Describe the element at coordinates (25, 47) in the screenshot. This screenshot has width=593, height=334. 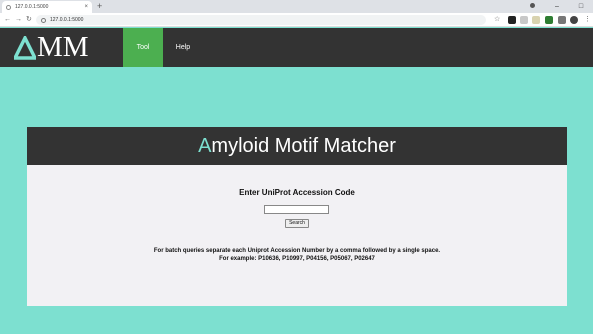
I see `triangle-logo-icon` at that location.